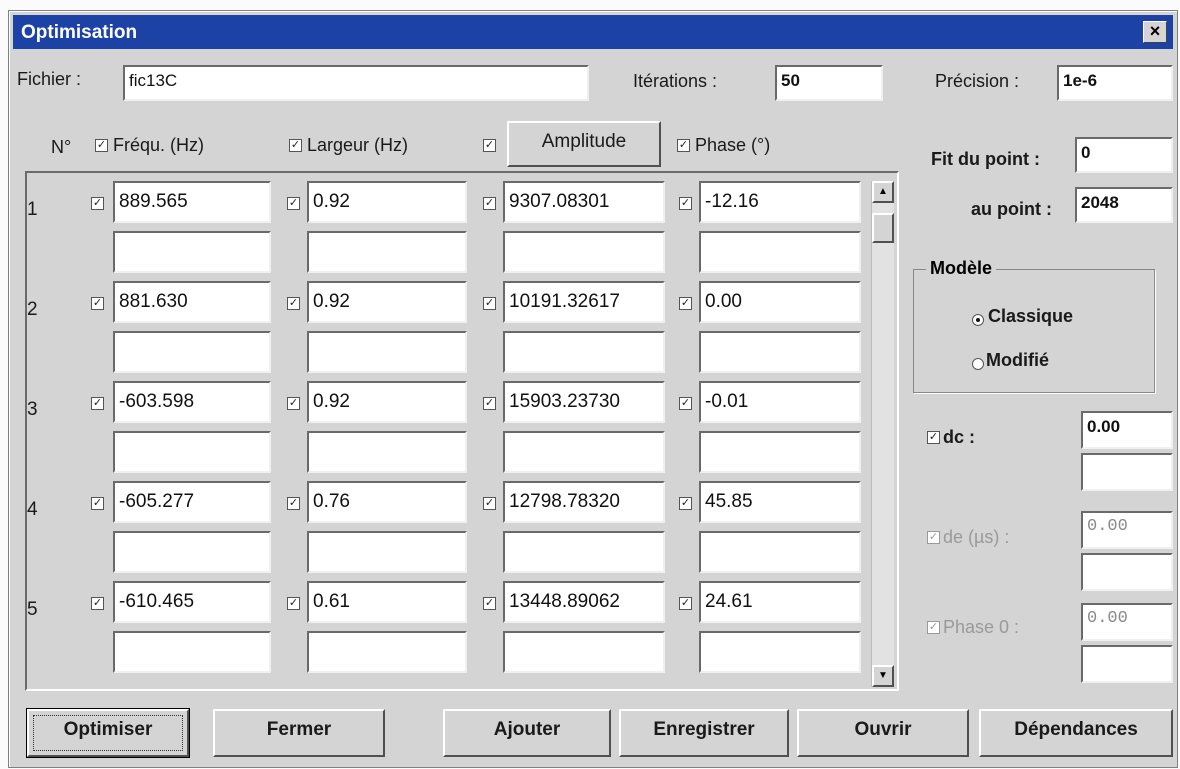 This screenshot has height=769, width=1180. What do you see at coordinates (883, 733) in the screenshot?
I see `ouvrir-button: Ouvrir` at bounding box center [883, 733].